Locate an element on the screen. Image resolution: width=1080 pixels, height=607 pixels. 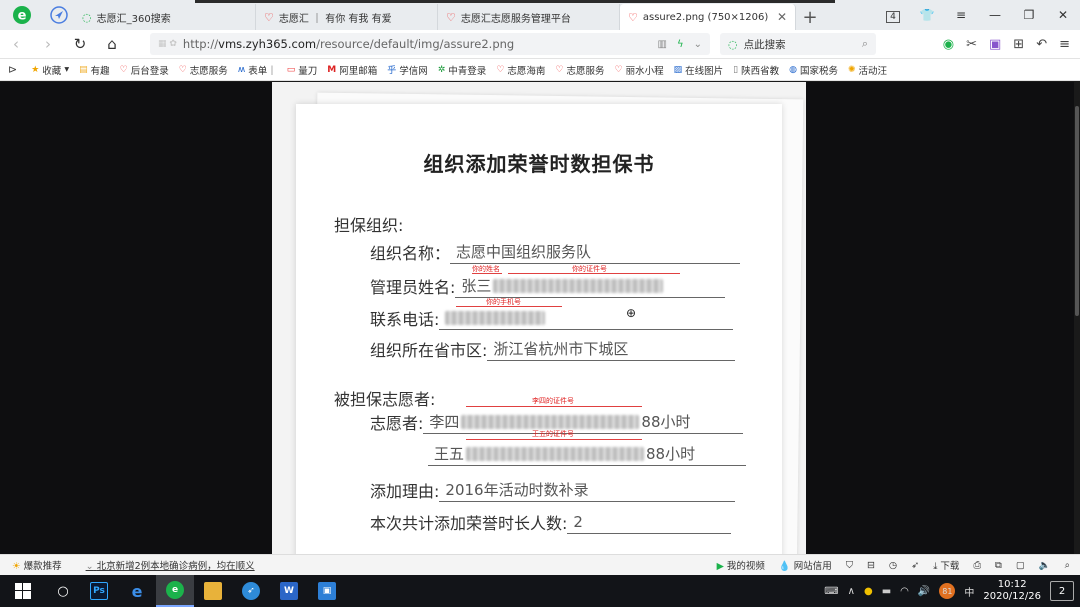
hot-recommend-link: ☀ 爆款推荐 is located at coordinates (37, 565).